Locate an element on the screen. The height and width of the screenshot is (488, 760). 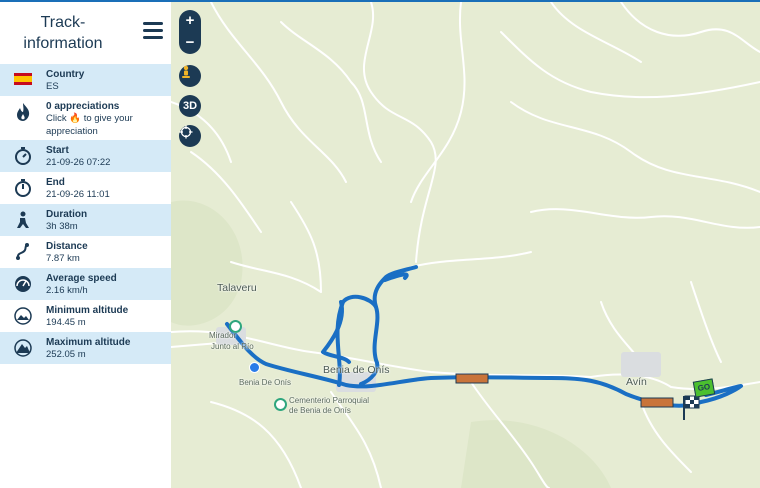
zoom-control: + − is located at coordinates (190, 32).